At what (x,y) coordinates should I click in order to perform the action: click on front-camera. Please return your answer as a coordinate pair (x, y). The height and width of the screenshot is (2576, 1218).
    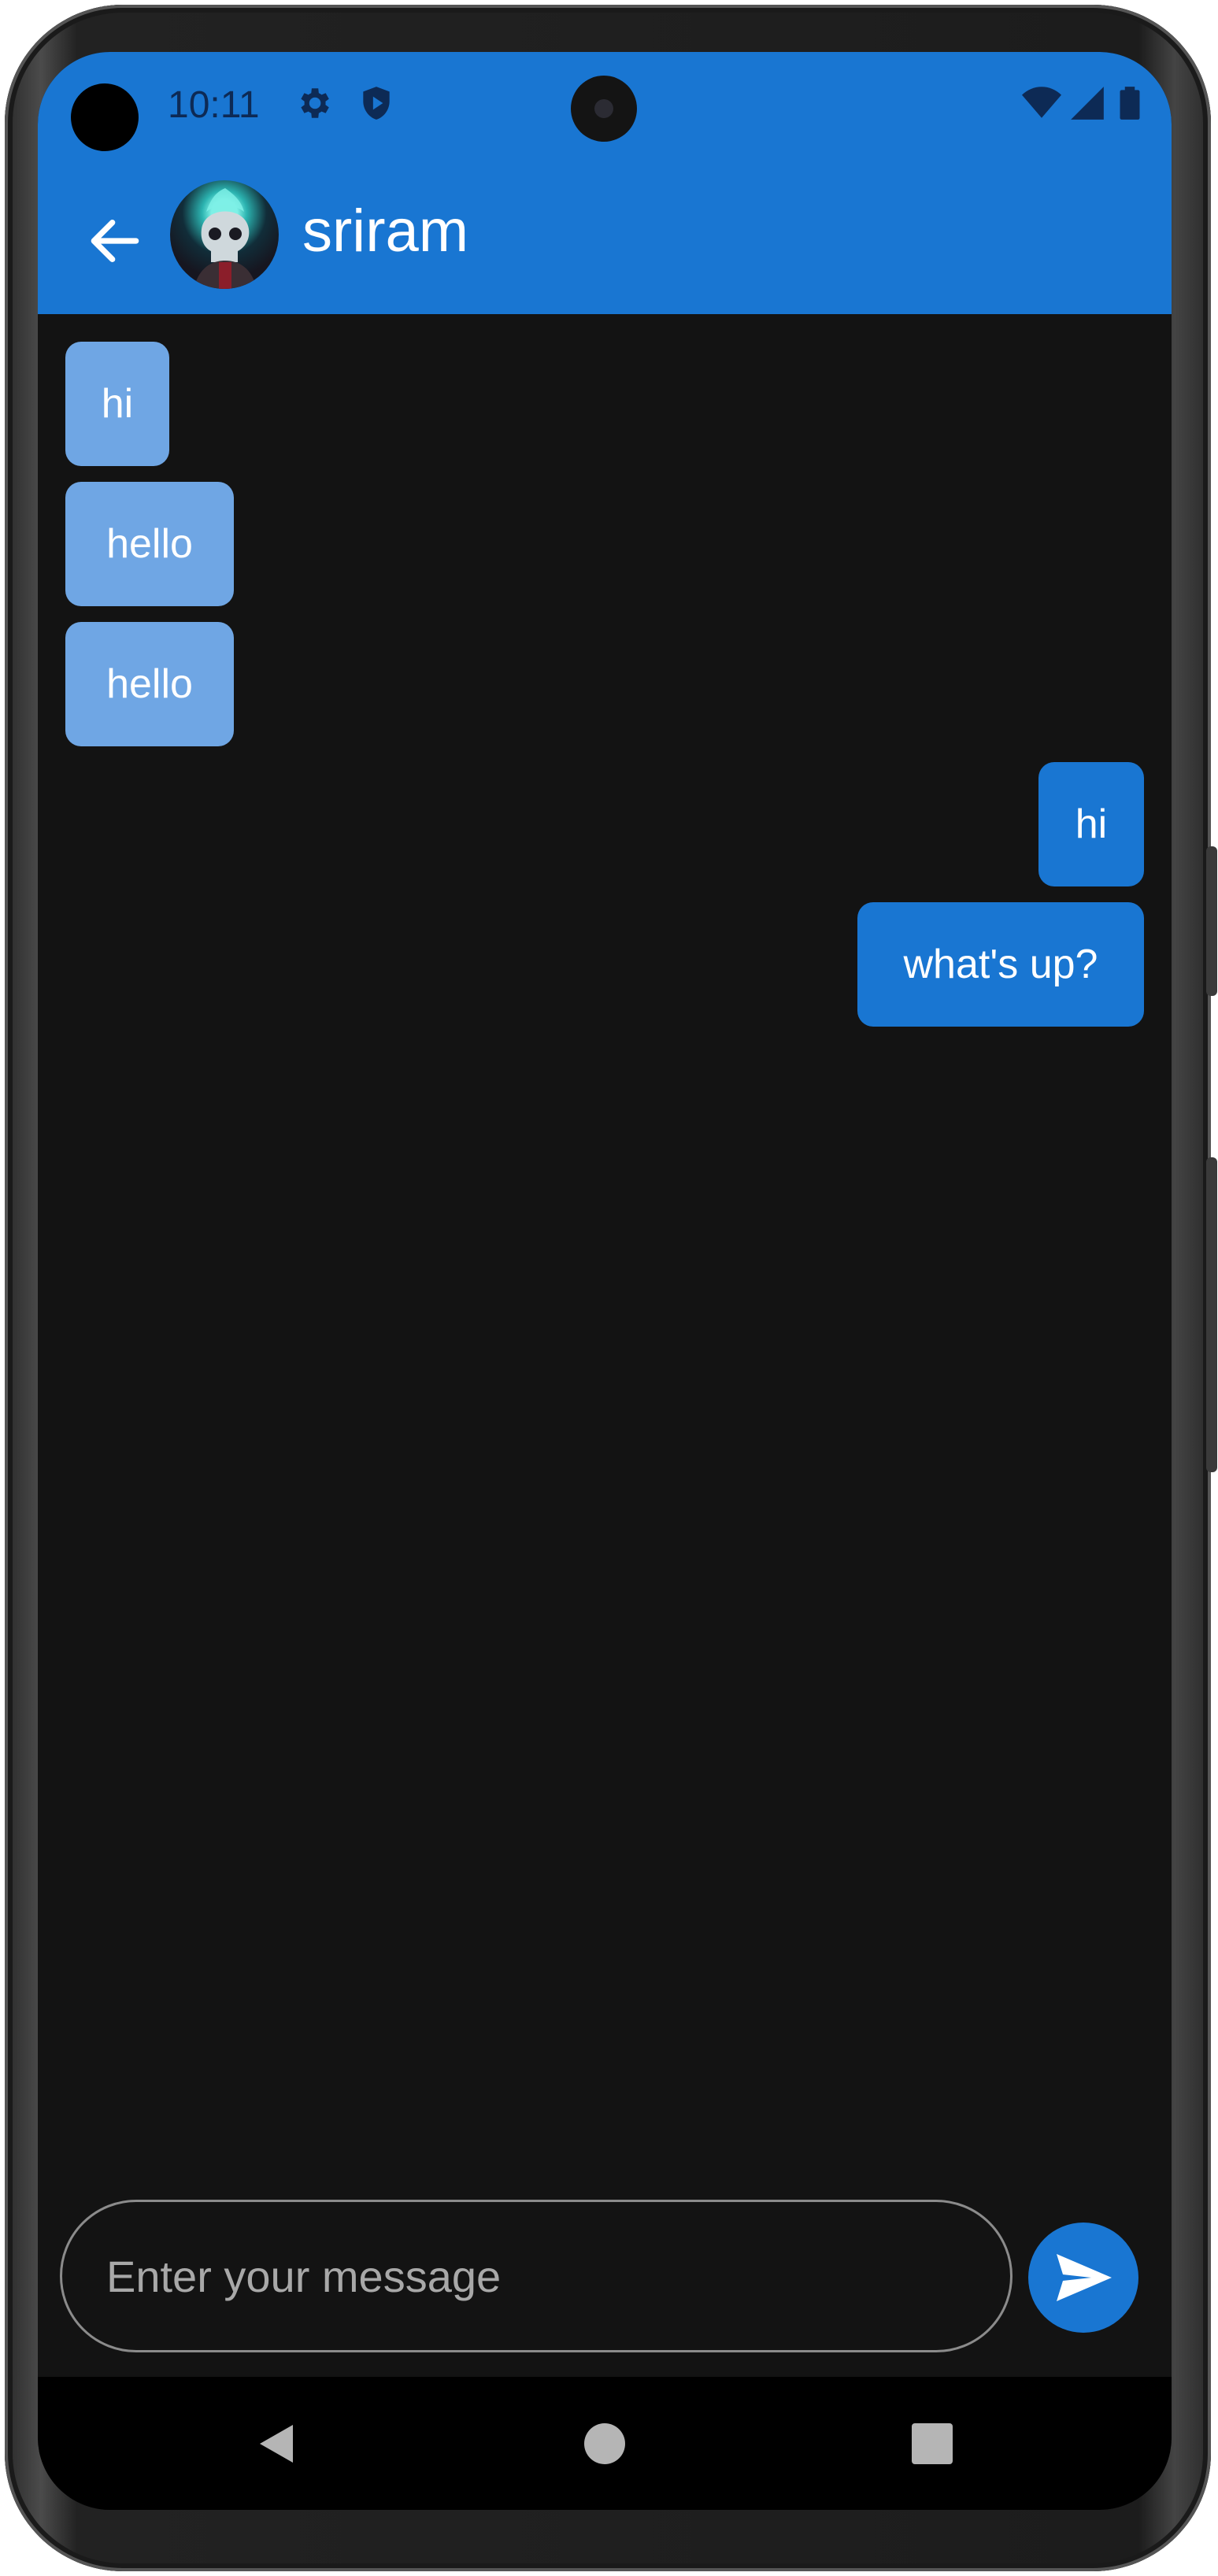
    Looking at the image, I should click on (604, 109).